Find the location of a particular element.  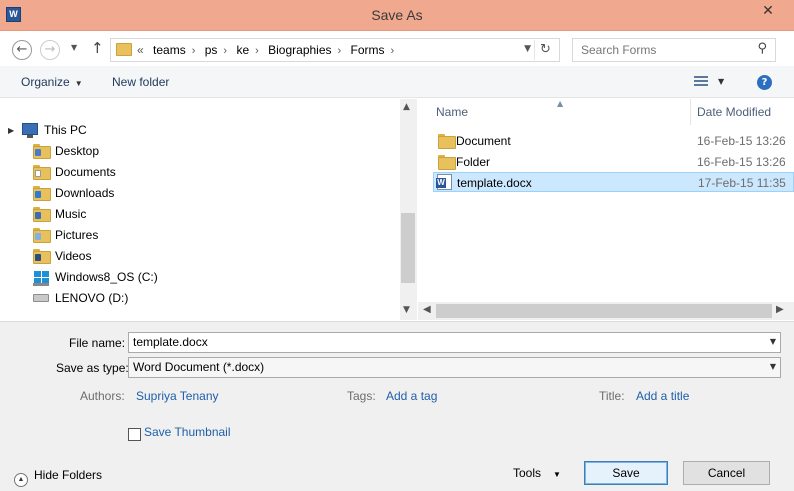

file-name-label: File name: is located at coordinates (97, 343).